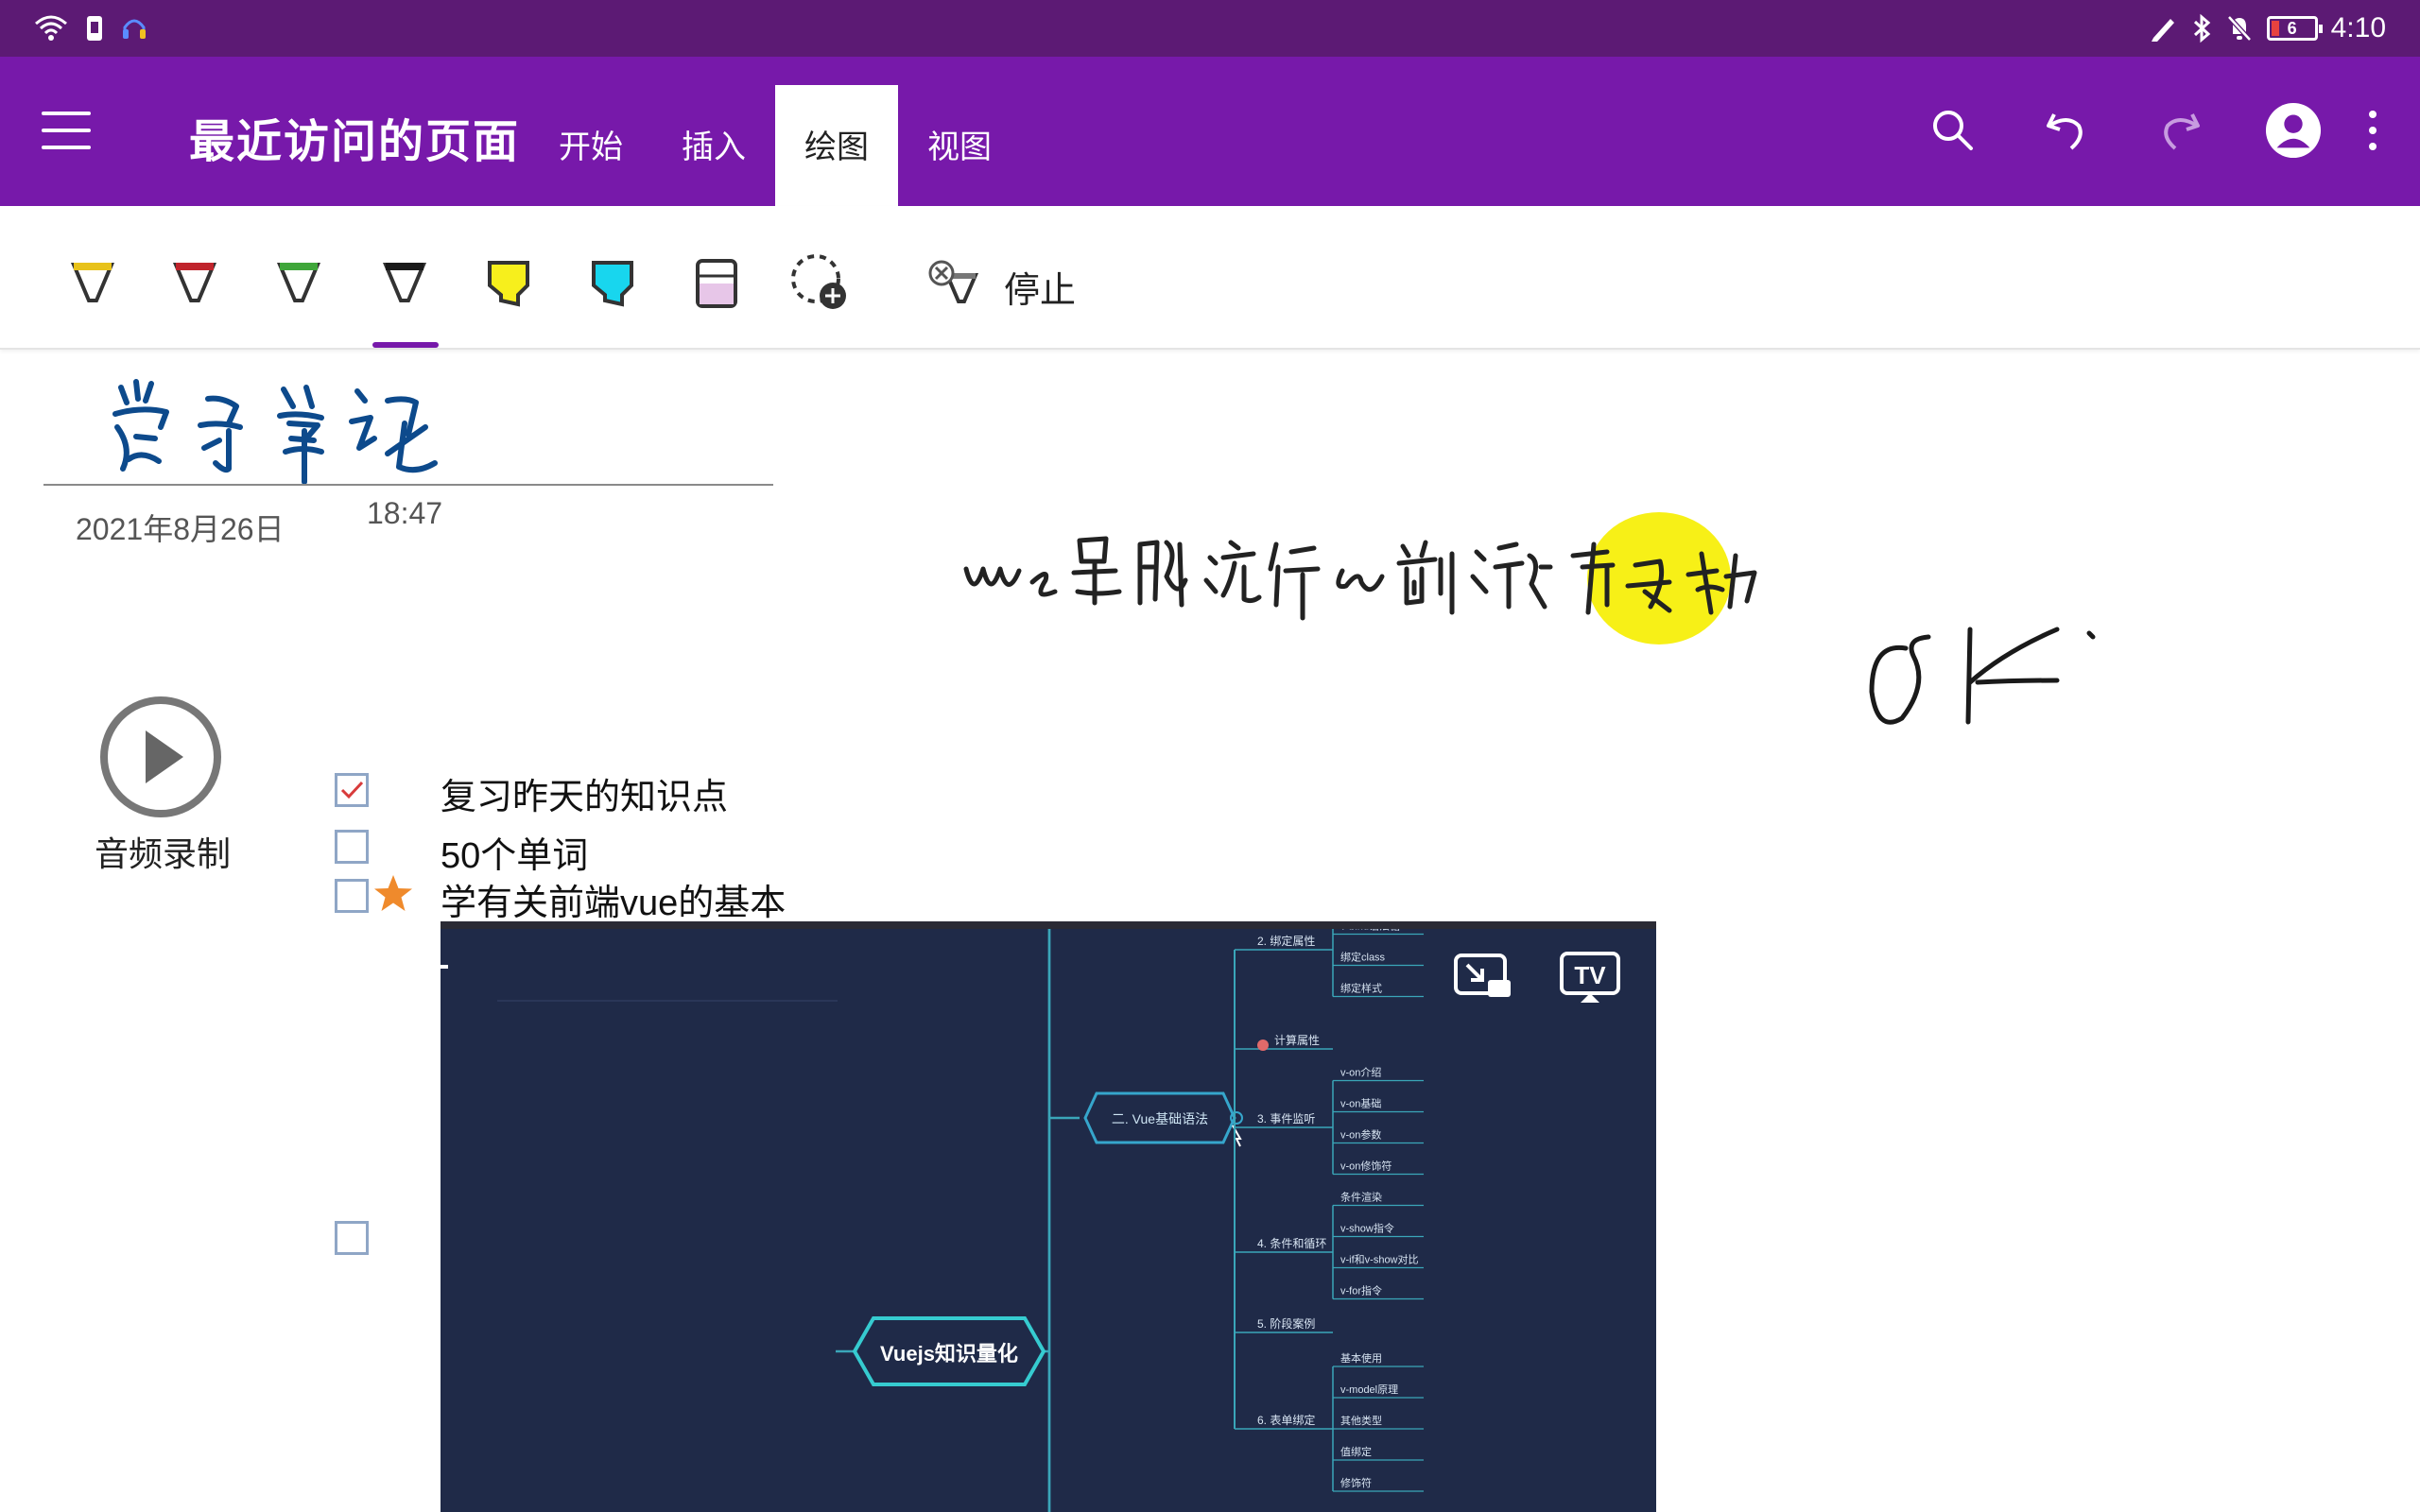 Image resolution: width=2420 pixels, height=1512 pixels. I want to click on mute-bell-icon, so click(2239, 28).